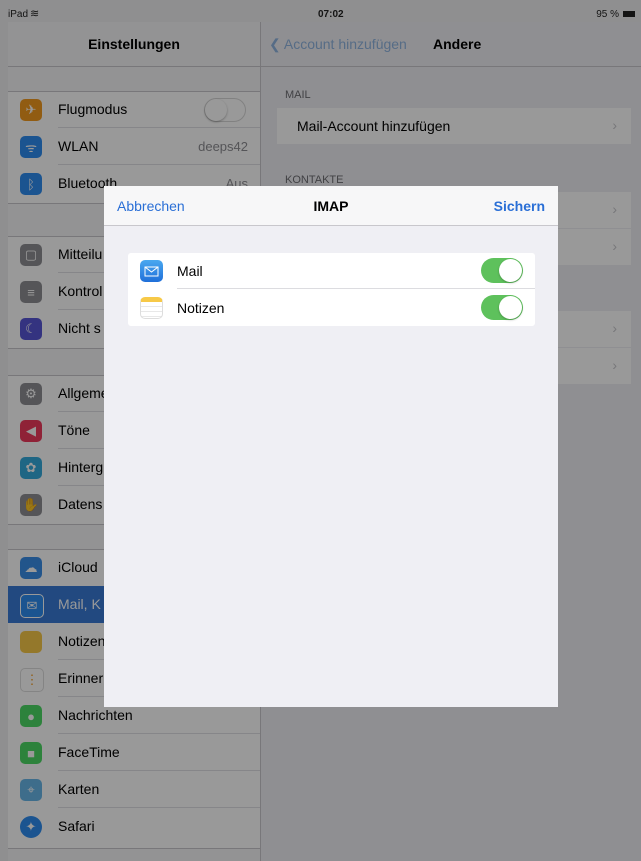  I want to click on mail-icon, so click(151, 271).